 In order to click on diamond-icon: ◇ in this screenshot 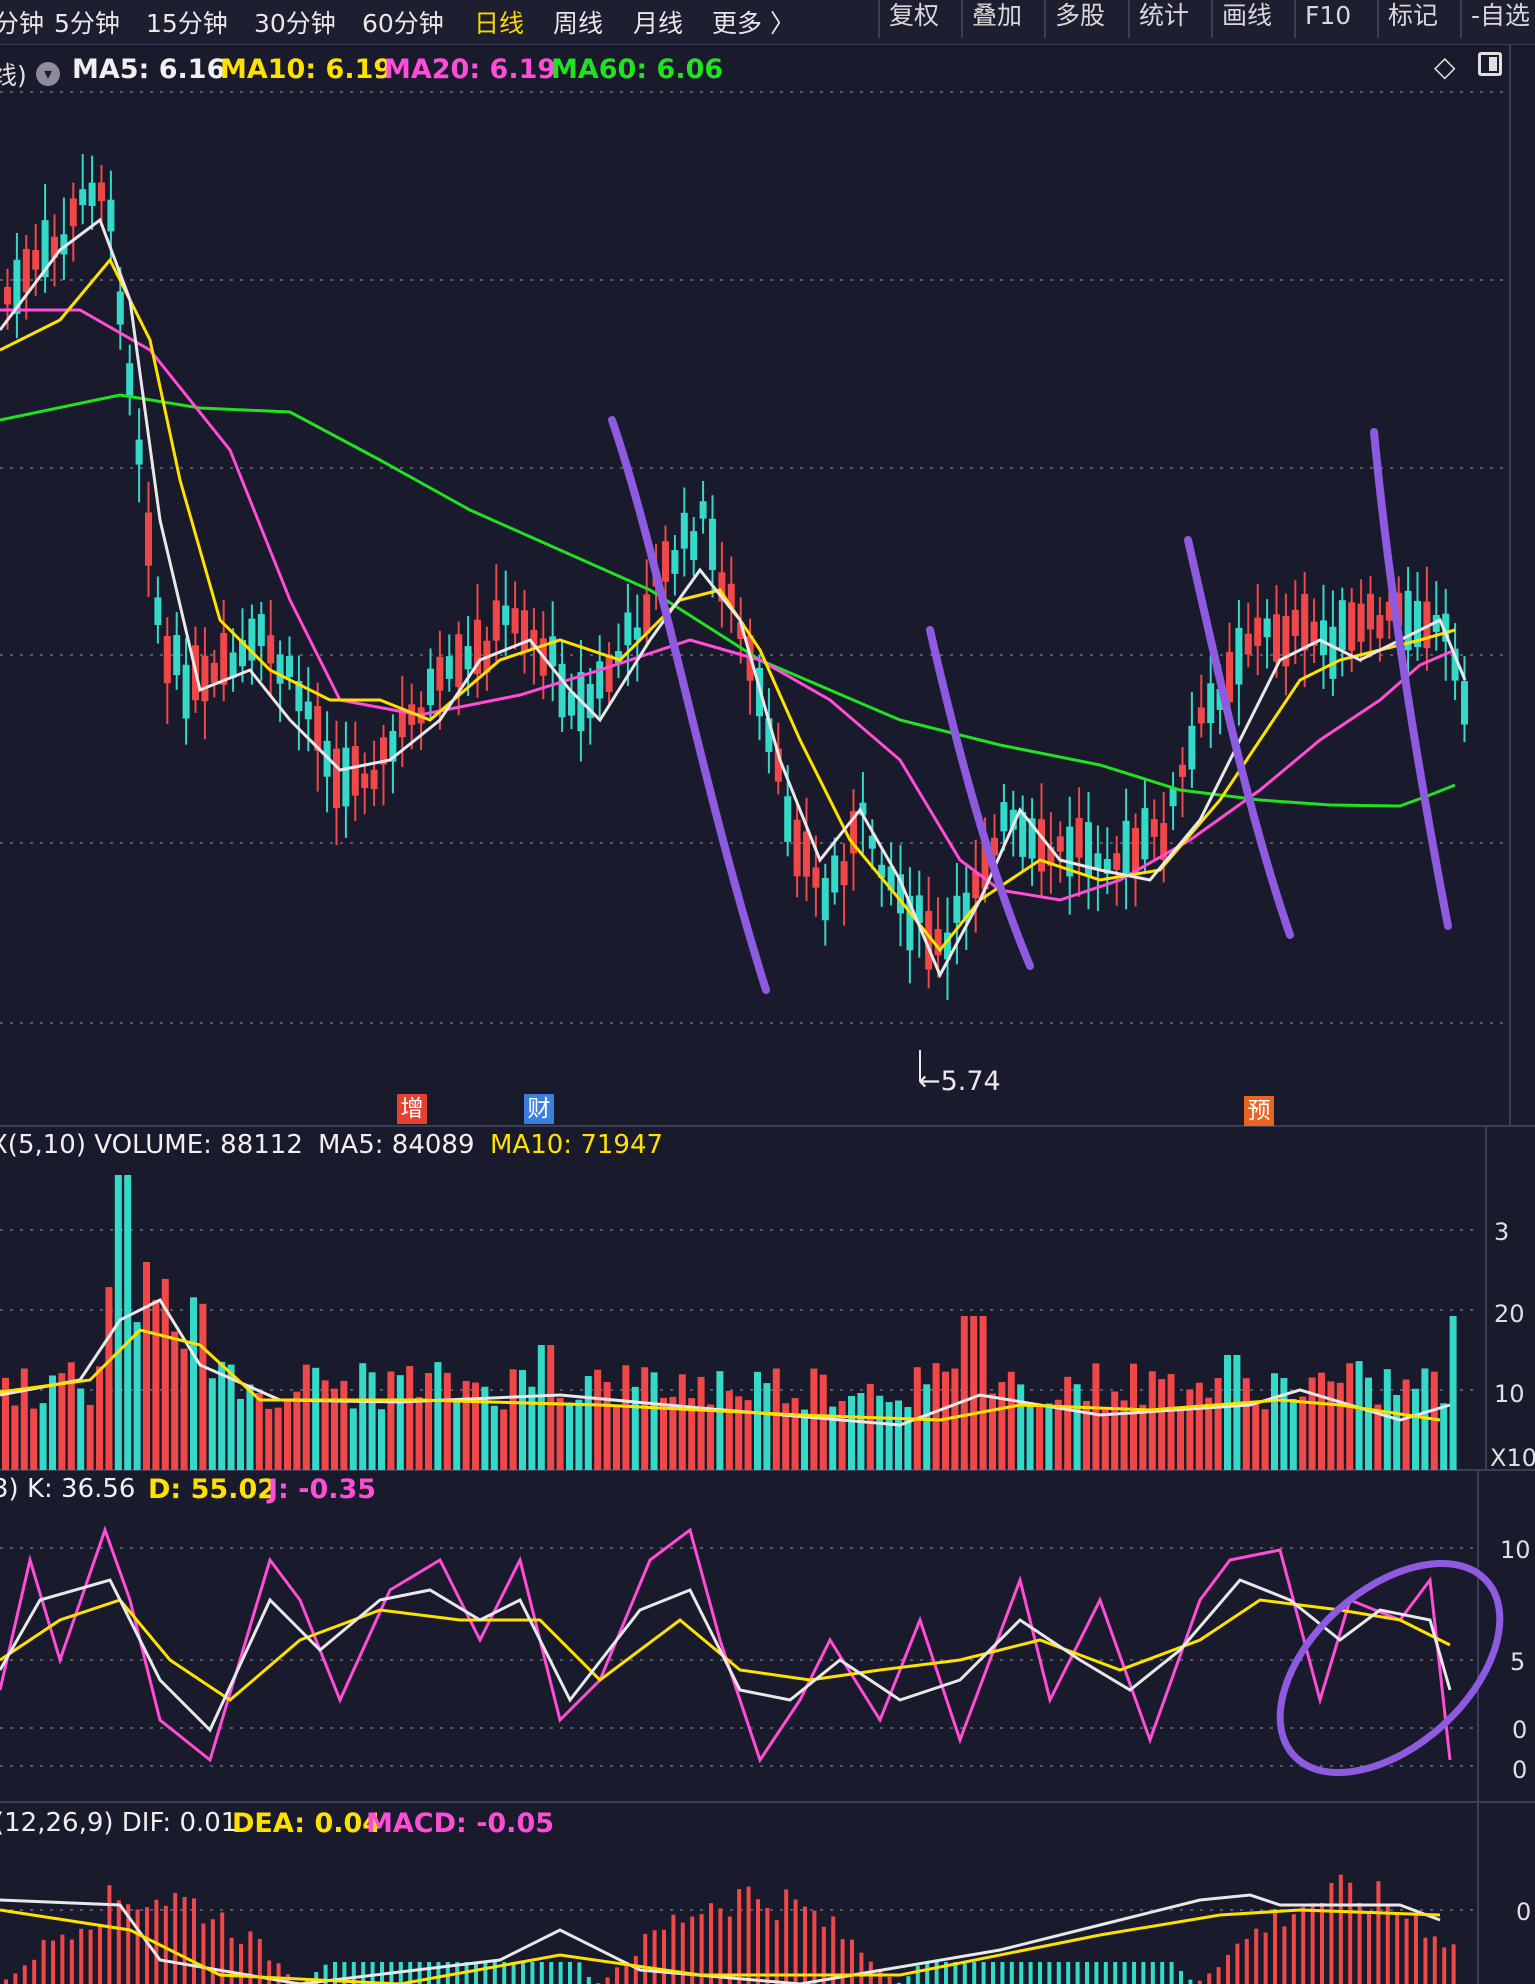, I will do `click(1445, 66)`.